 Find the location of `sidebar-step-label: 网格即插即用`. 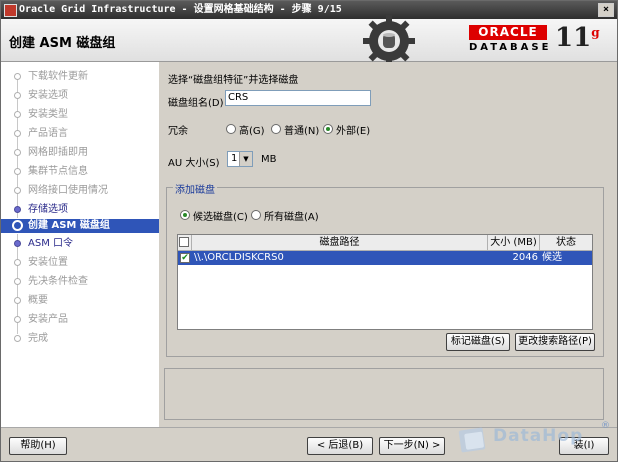

sidebar-step-label: 网格即插即用 is located at coordinates (58, 152).